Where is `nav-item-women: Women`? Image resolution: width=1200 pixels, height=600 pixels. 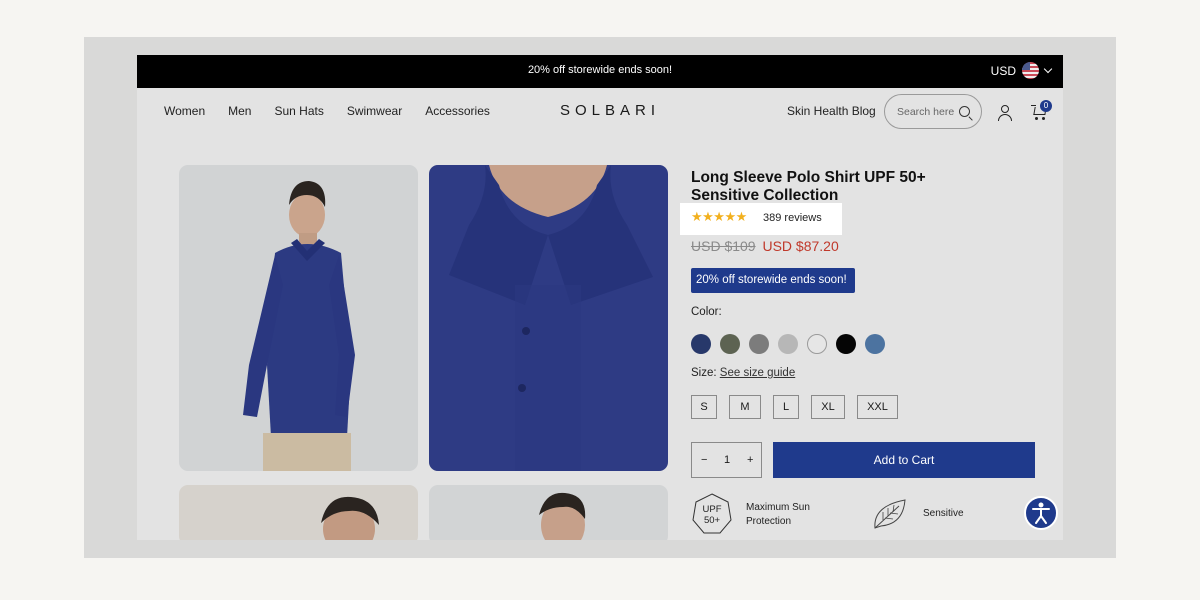
nav-item-women: Women is located at coordinates (184, 111).